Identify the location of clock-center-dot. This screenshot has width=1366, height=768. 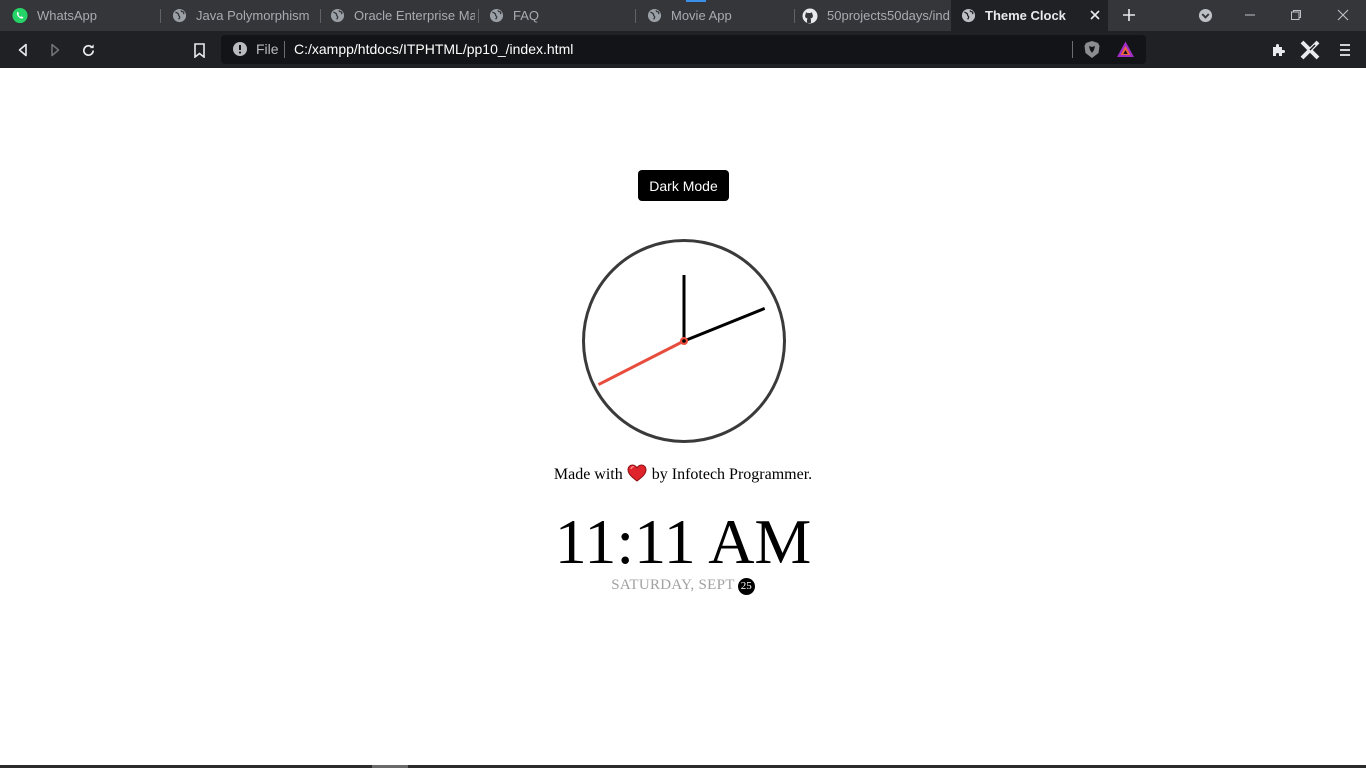
(684, 341).